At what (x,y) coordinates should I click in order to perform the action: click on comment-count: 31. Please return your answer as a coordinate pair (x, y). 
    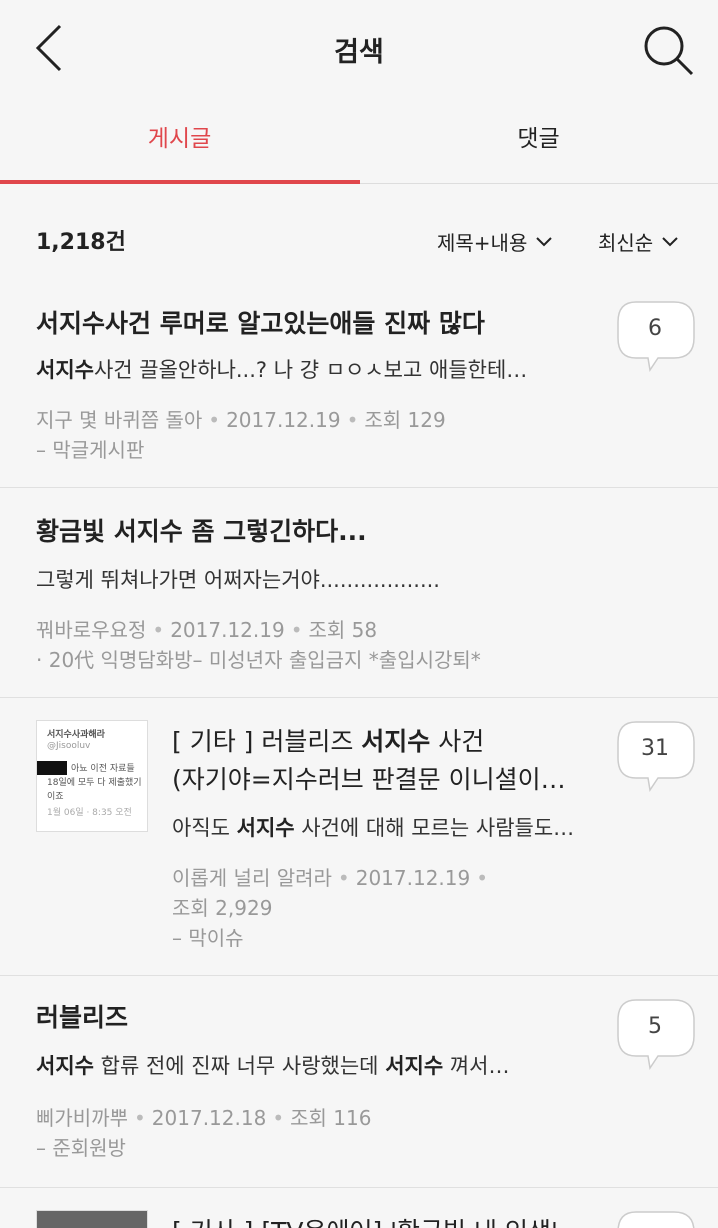
    Looking at the image, I should click on (655, 748).